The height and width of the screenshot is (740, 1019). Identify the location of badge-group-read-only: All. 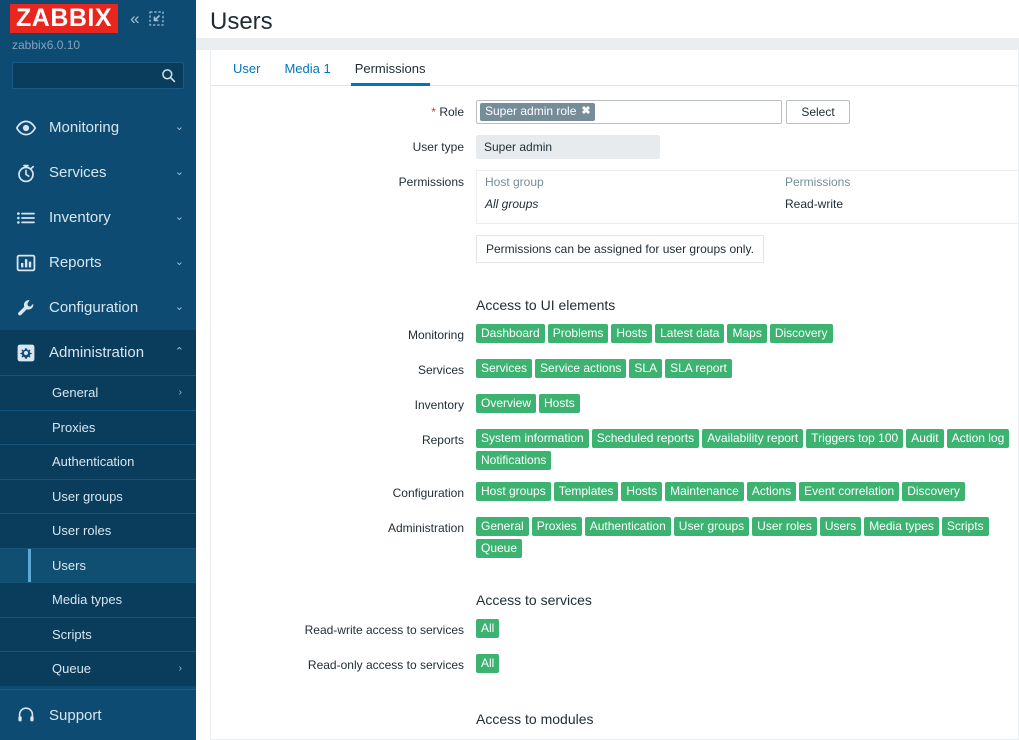
(488, 663).